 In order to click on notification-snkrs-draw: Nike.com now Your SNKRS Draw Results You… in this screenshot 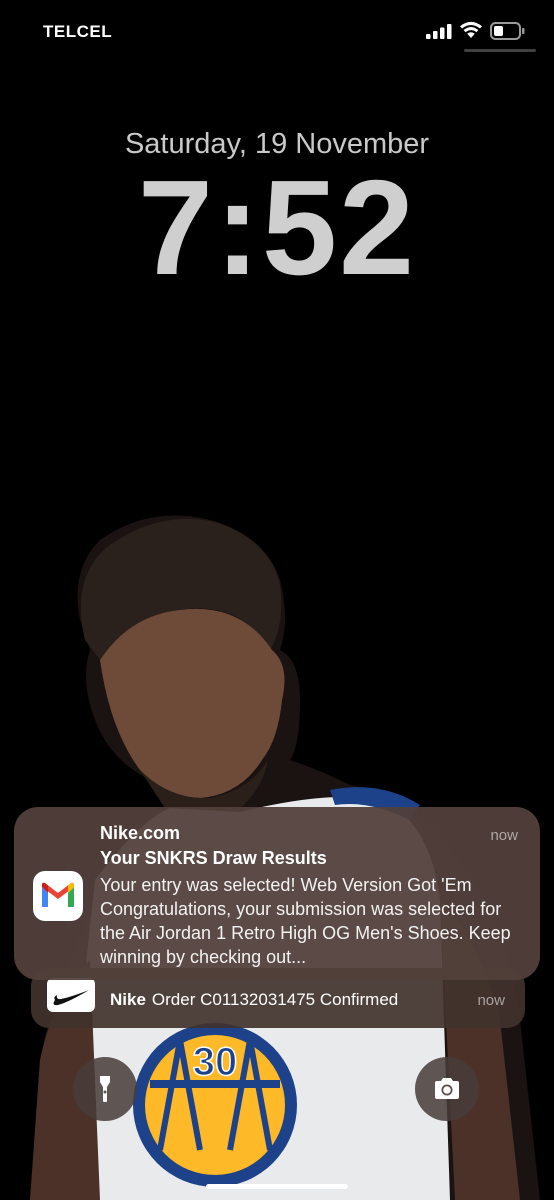, I will do `click(277, 893)`.